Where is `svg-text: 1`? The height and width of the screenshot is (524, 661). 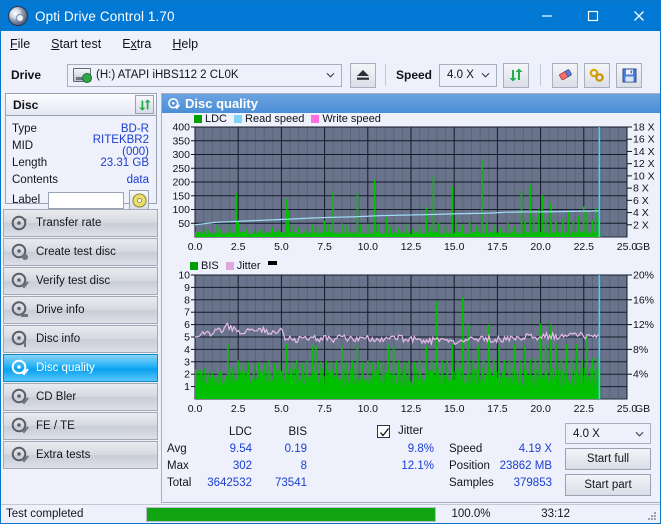
svg-text: 1 is located at coordinates (187, 387).